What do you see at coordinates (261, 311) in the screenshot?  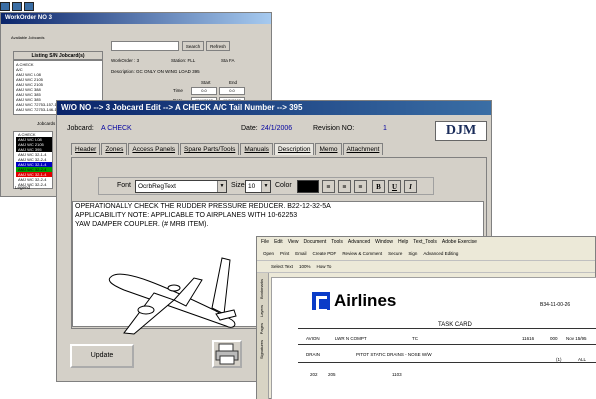 I see `layers-tab: Layers` at bounding box center [261, 311].